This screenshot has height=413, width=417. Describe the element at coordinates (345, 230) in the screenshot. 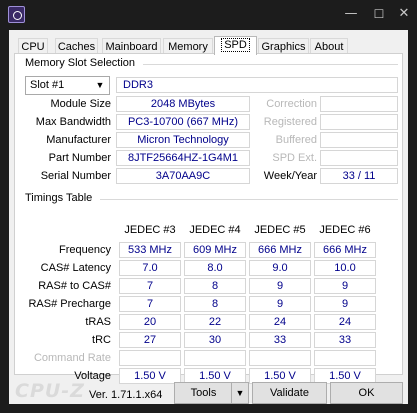

I see `timings-column-header: JEDEC #6` at that location.